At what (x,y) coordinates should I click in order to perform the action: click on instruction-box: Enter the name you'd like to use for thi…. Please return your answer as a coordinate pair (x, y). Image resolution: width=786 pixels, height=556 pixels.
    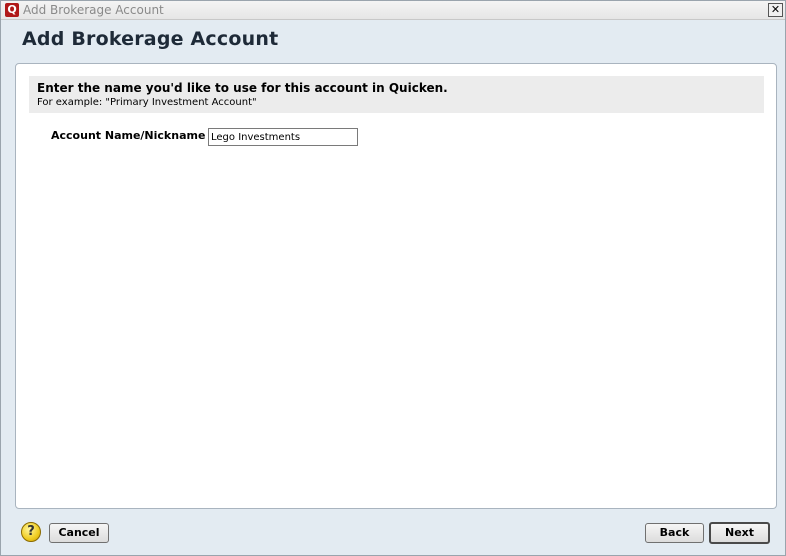
    Looking at the image, I should click on (396, 94).